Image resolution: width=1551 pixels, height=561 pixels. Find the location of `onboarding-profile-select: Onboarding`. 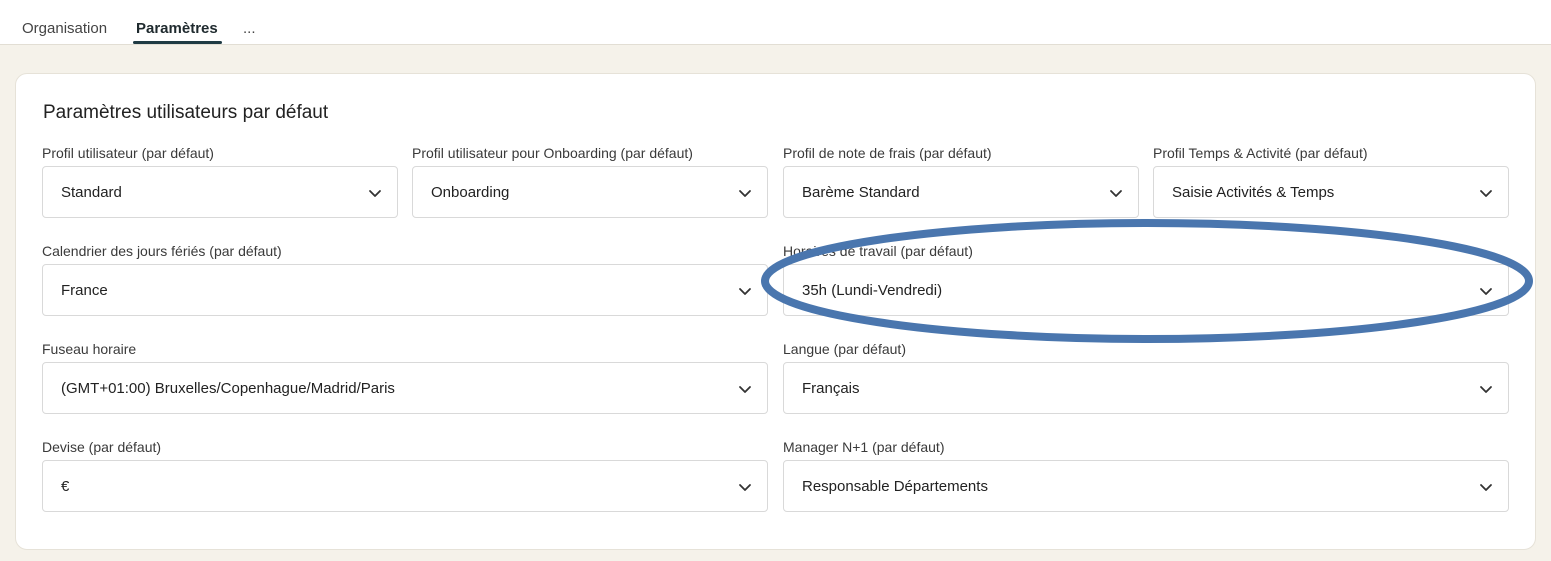

onboarding-profile-select: Onboarding is located at coordinates (590, 192).